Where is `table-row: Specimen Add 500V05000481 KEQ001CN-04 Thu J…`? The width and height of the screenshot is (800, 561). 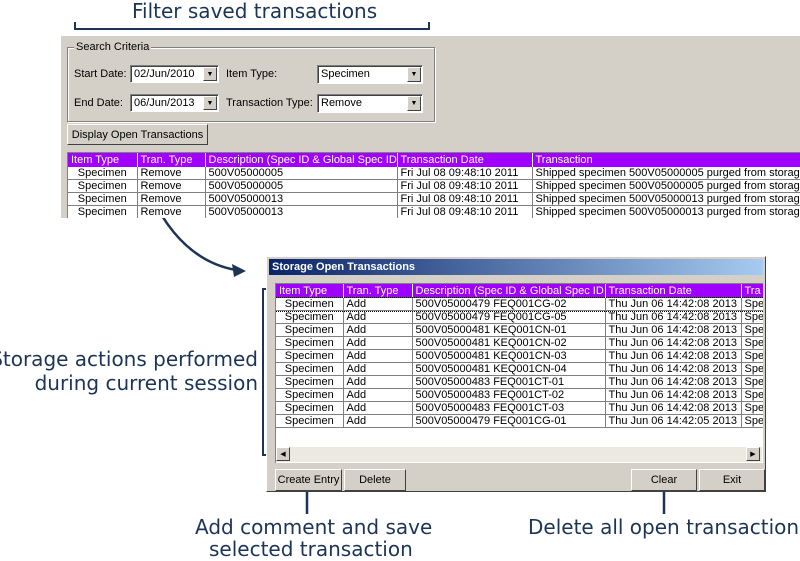 table-row: Specimen Add 500V05000481 KEQ001CN-04 Thu J… is located at coordinates (519, 369).